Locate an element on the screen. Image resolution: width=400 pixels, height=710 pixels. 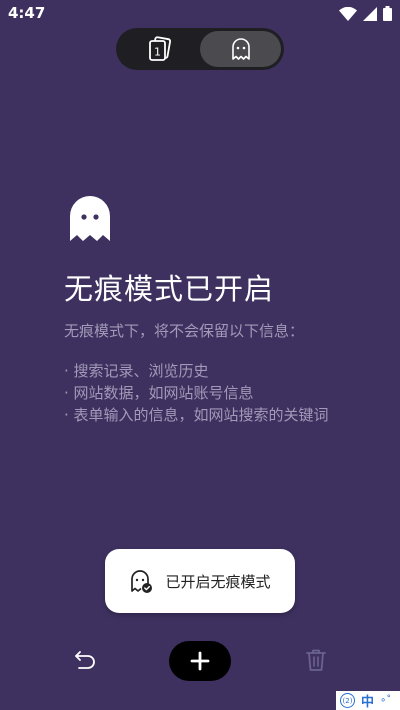
ime-dots-icon: ∘˚ is located at coordinates (386, 700).